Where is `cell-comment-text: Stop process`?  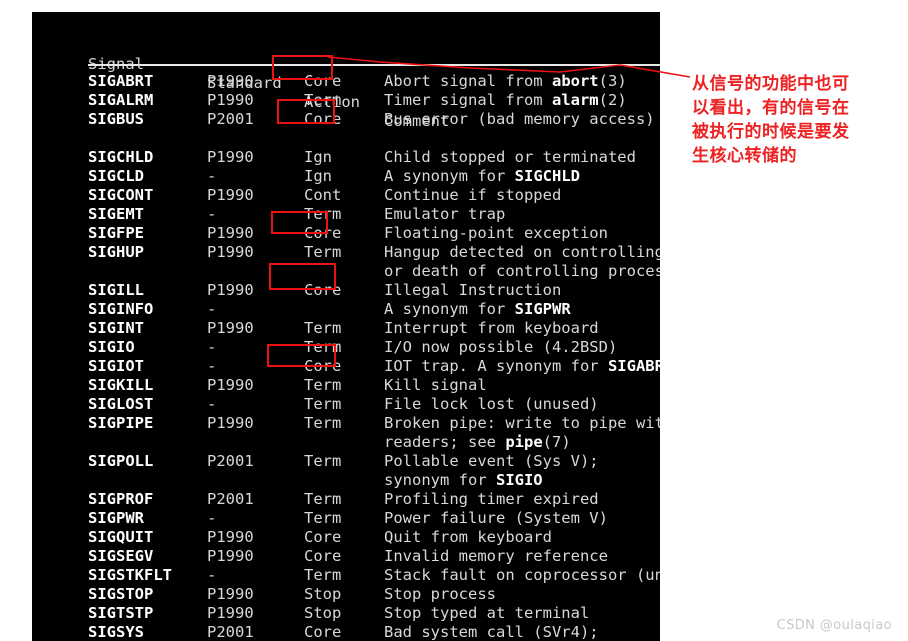 cell-comment-text: Stop process is located at coordinates (440, 594).